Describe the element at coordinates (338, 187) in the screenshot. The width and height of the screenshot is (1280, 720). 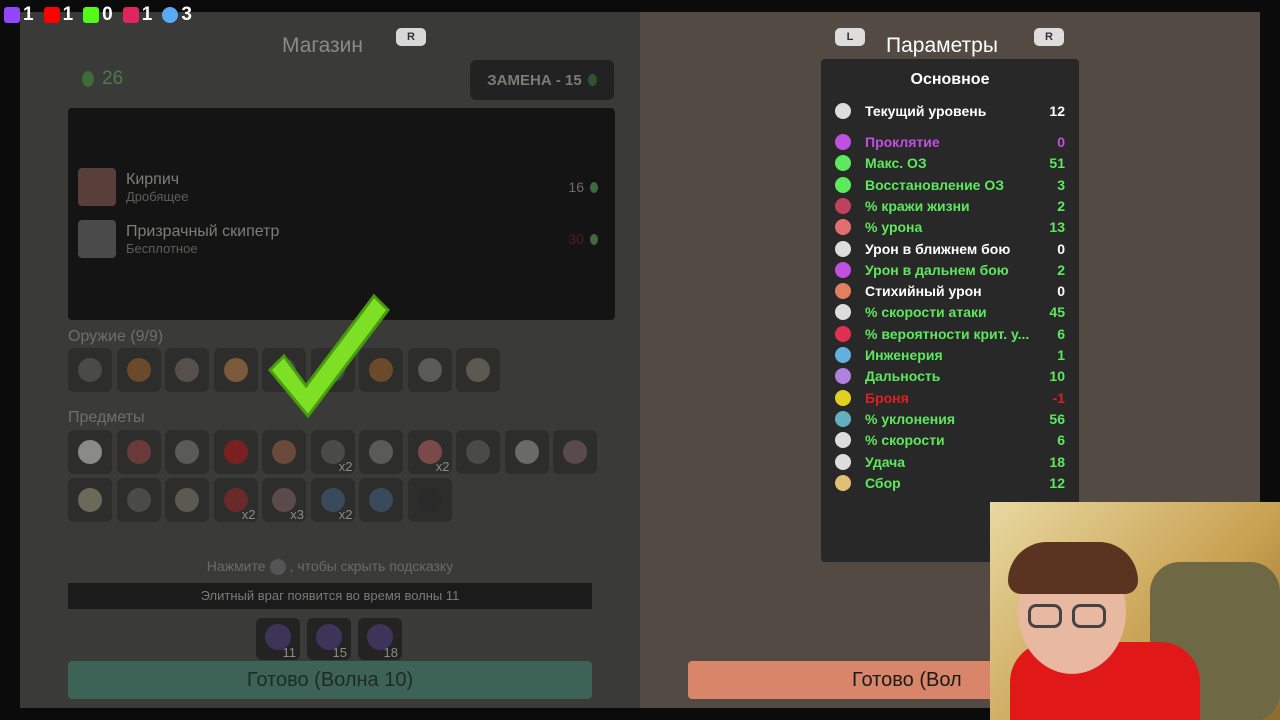
I see `tooltip-item-brick: Кирпич Дробящее 16` at that location.